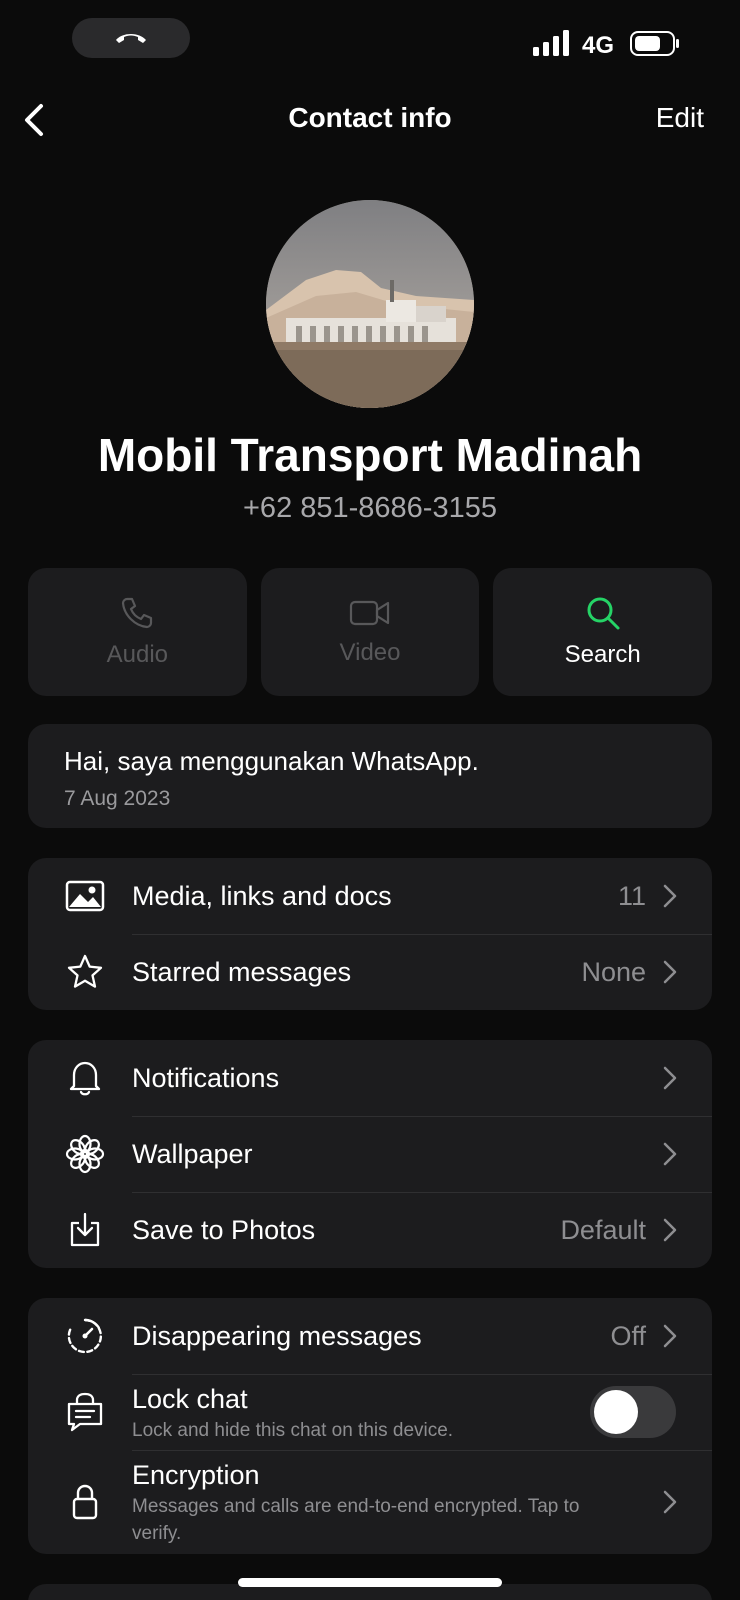 This screenshot has width=740, height=1600. What do you see at coordinates (271, 761) in the screenshot?
I see `about-status: Hai, saya menggunakan WhatsApp.` at bounding box center [271, 761].